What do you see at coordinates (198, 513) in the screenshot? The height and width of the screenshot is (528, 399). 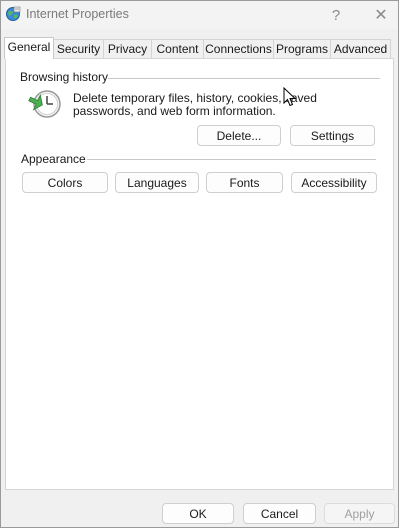 I see `ok-button: OK` at bounding box center [198, 513].